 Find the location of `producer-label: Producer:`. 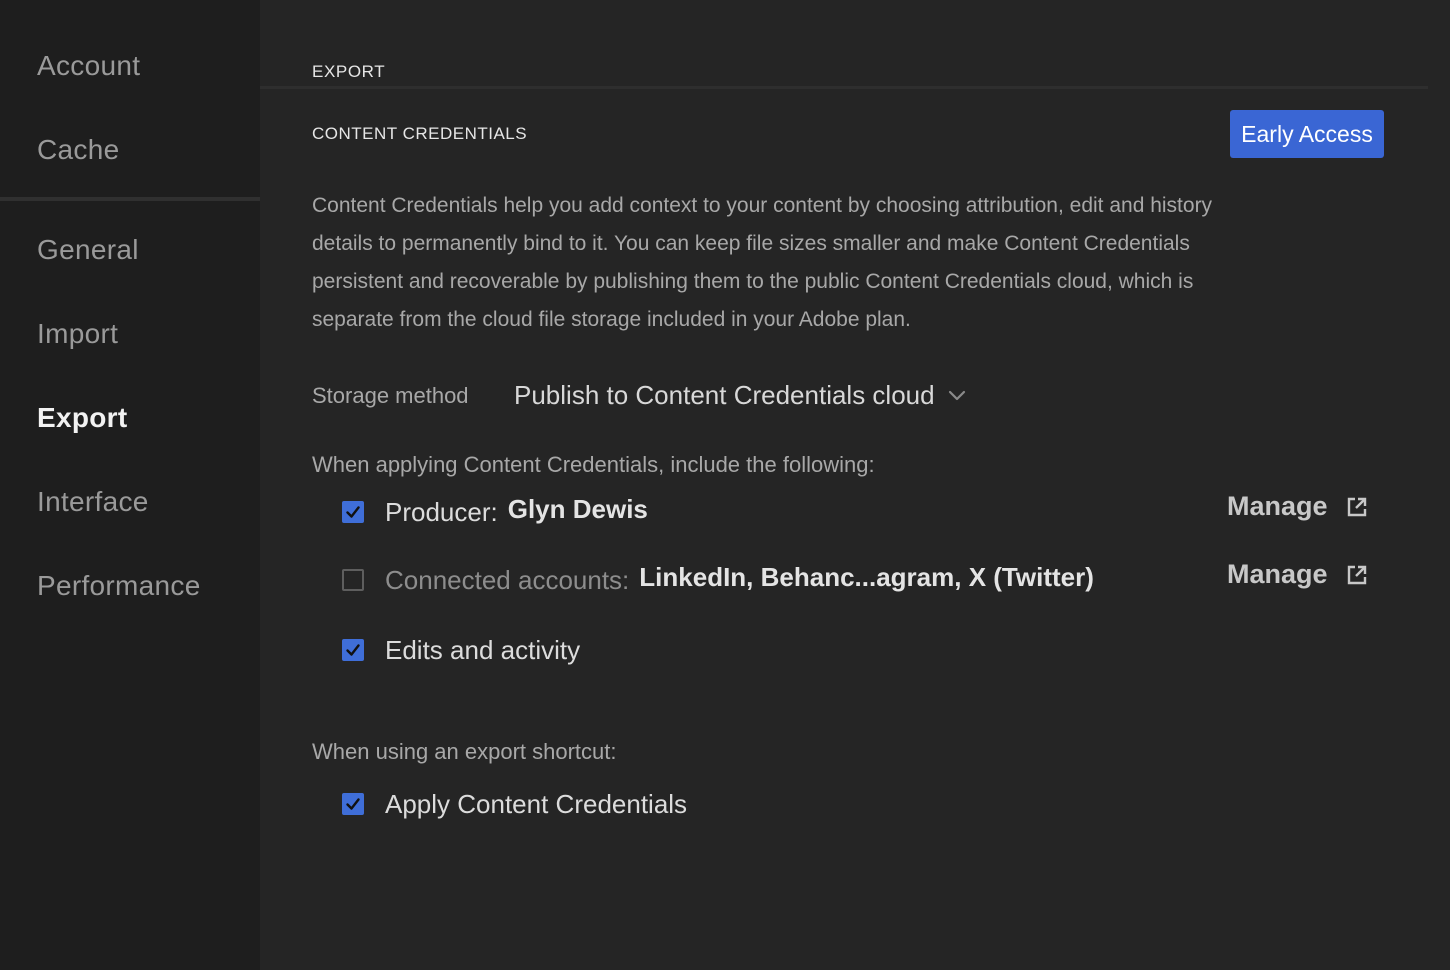

producer-label: Producer: is located at coordinates (441, 511).